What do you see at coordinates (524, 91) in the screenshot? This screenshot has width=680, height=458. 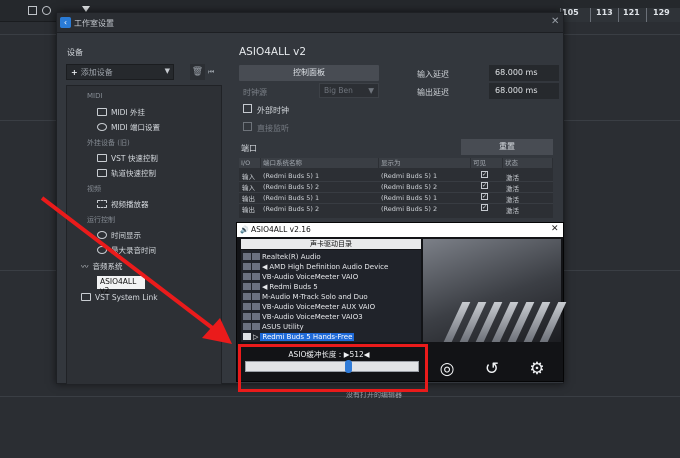 I see `output-latency-value: 68.000 ms` at bounding box center [524, 91].